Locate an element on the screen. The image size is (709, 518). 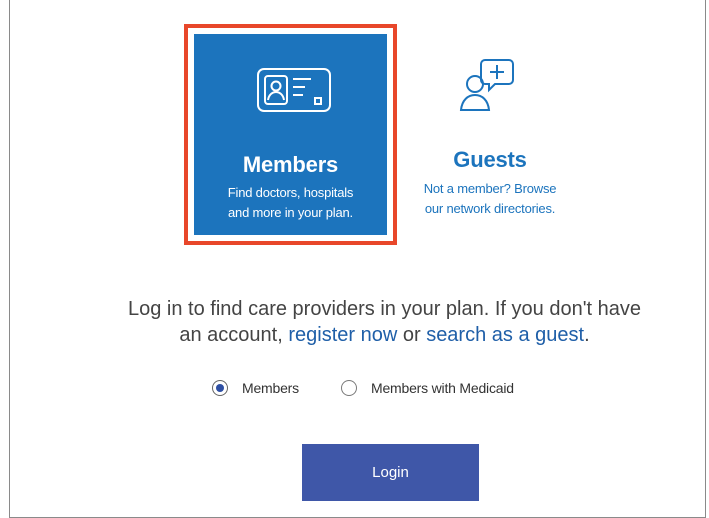
guests-desc-line-1: Not a member? Browse is located at coordinates (490, 188).